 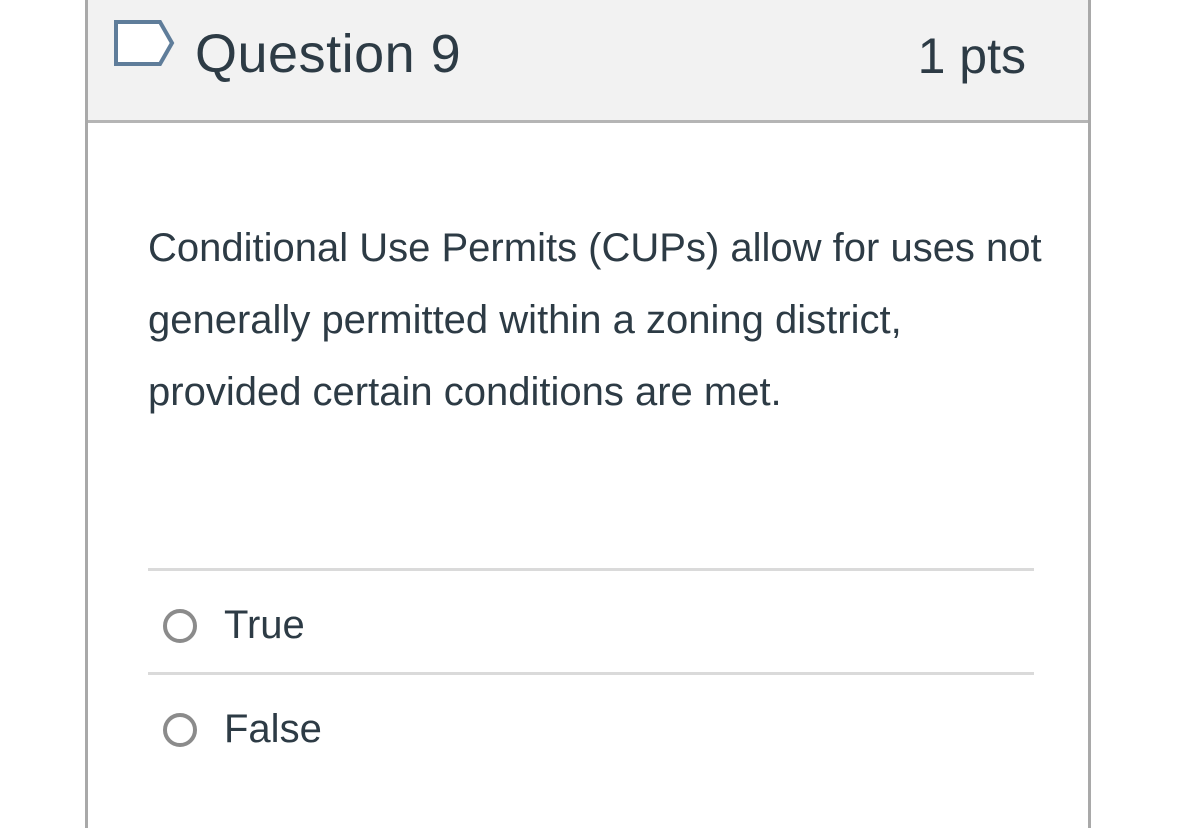 I want to click on answer-label-true: True, so click(x=264, y=625).